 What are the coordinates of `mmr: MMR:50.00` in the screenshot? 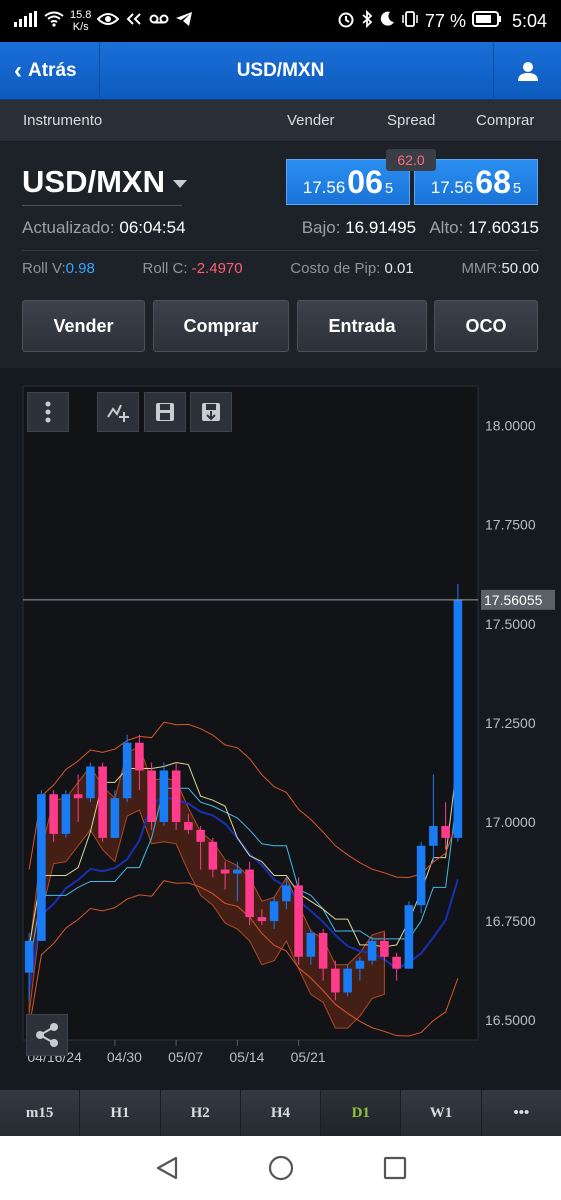 It's located at (500, 268).